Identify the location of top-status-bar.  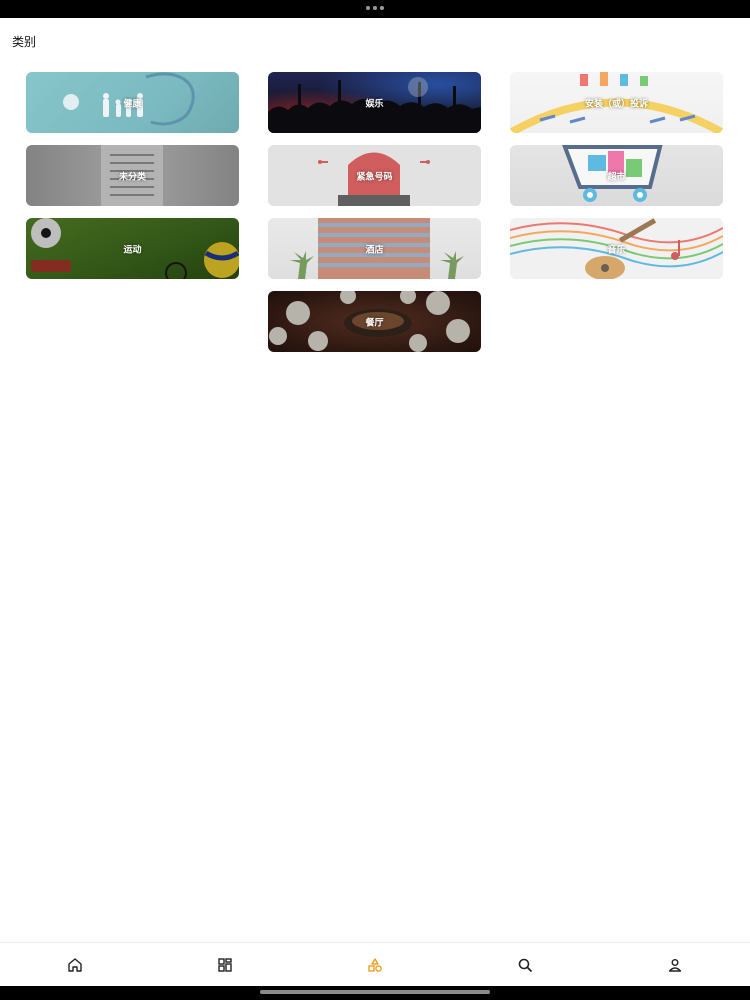
(375, 9).